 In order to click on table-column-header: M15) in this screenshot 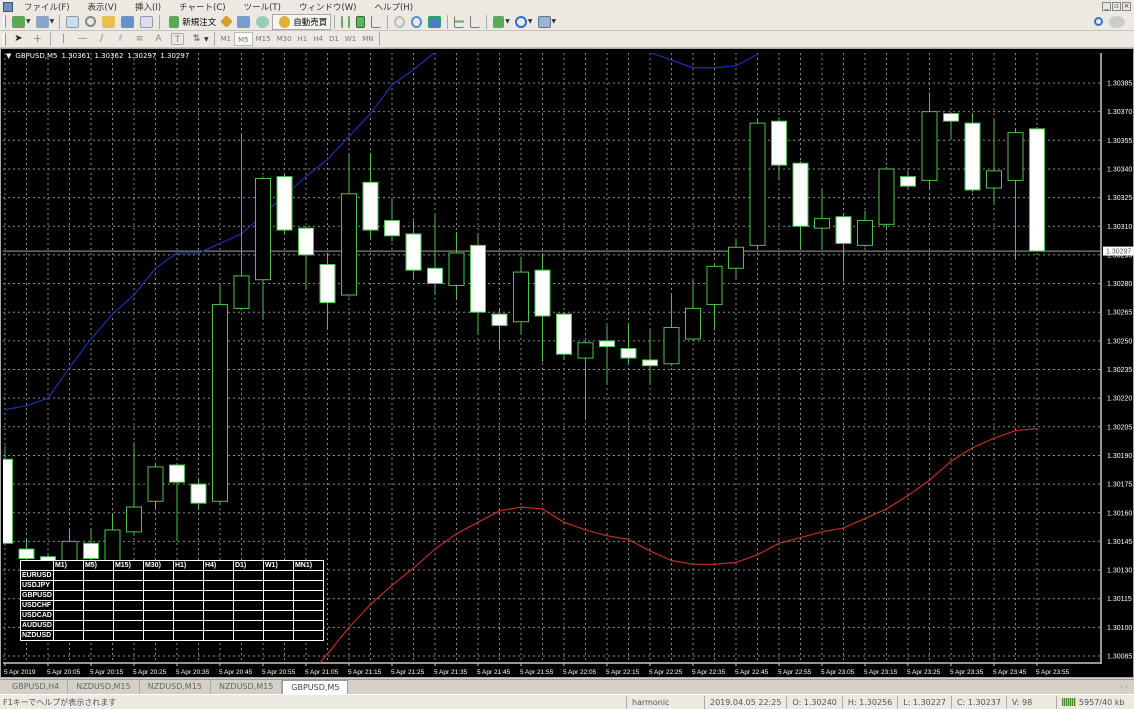, I will do `click(128, 565)`.